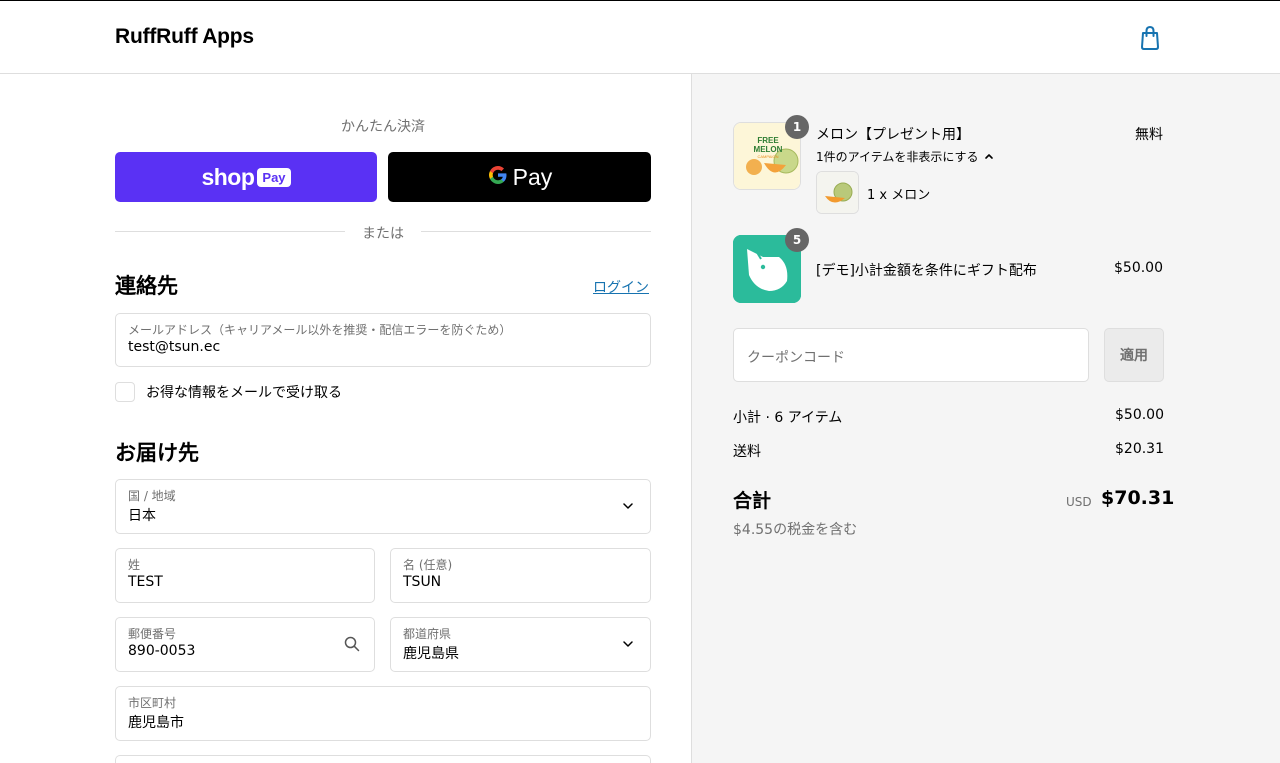 This screenshot has height=763, width=1280. I want to click on country-label: 国 / 地域, so click(152, 496).